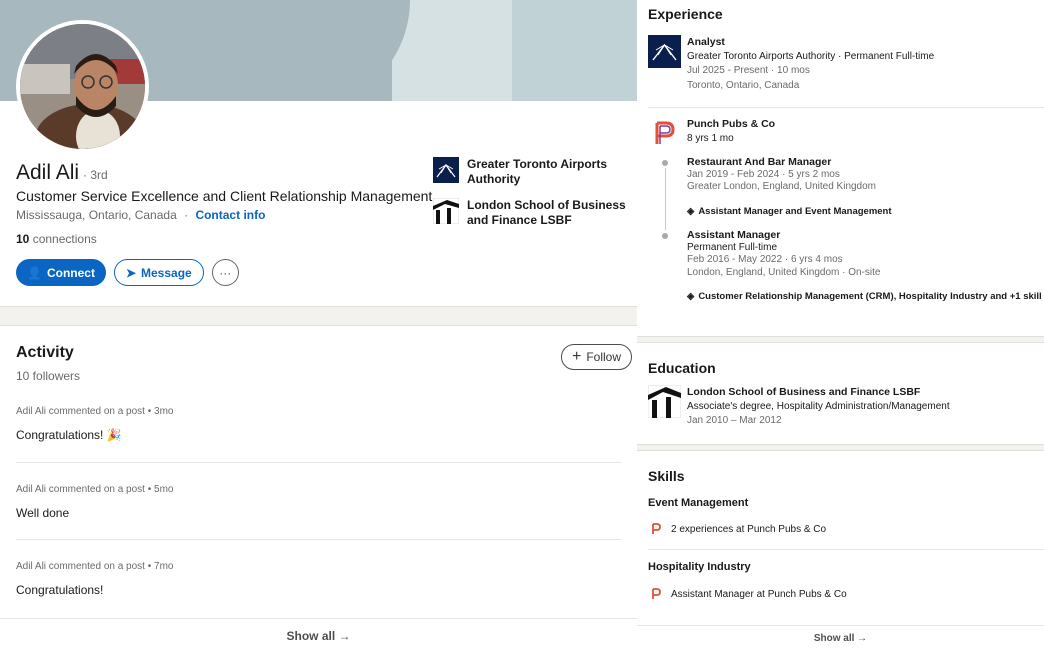  What do you see at coordinates (795, 211) in the screenshot?
I see `role-skills-text: Assistant Manager and Event Management` at bounding box center [795, 211].